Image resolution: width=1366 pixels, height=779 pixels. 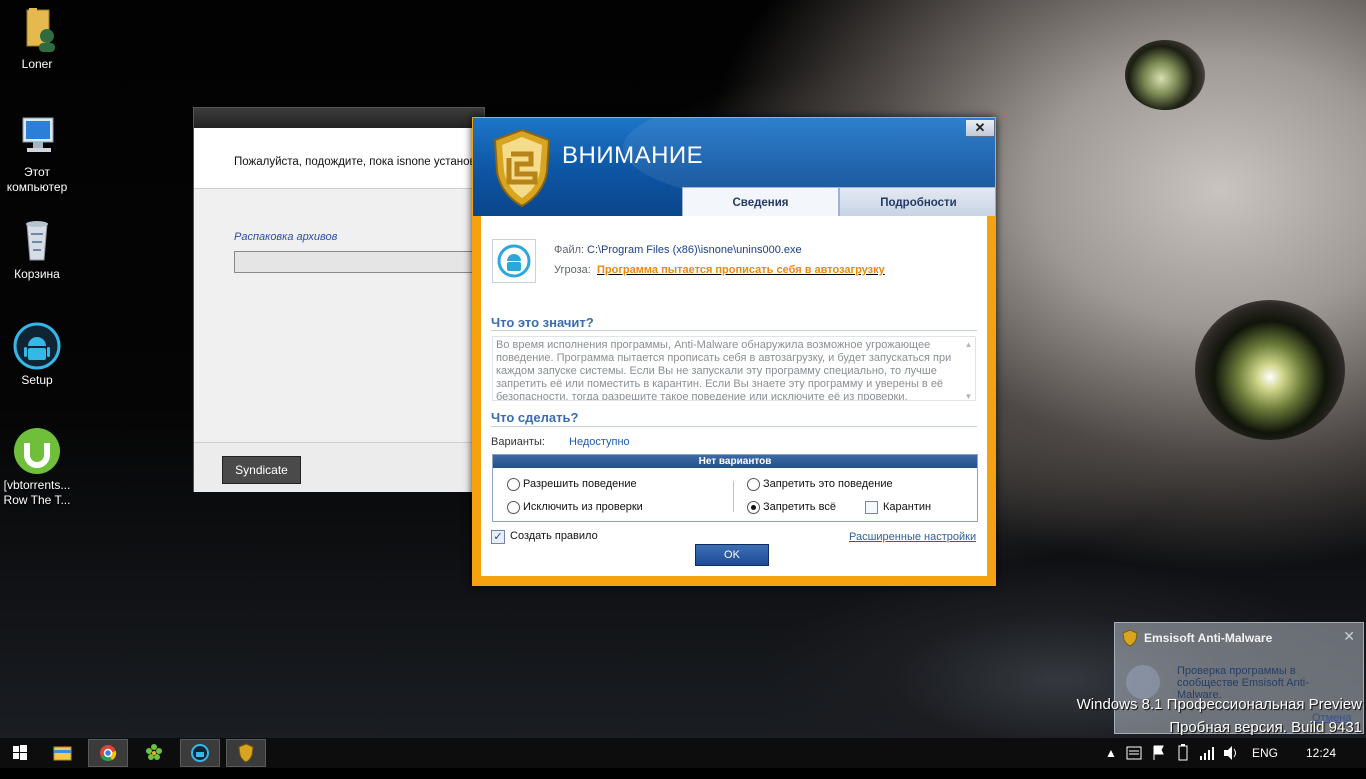 I want to click on option-label: Разрешить поведение, so click(x=580, y=484).